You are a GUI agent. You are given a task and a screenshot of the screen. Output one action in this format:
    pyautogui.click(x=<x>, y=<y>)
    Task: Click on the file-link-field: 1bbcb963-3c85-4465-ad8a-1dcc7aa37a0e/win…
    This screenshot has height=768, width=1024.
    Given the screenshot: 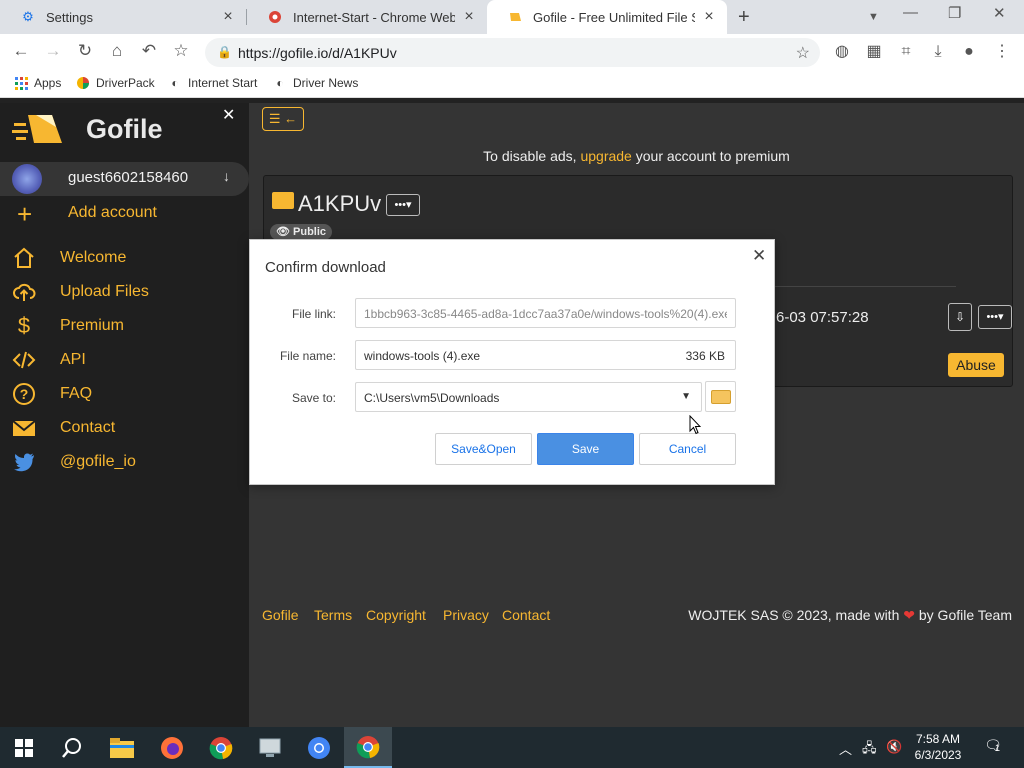 What is the action you would take?
    pyautogui.click(x=545, y=313)
    